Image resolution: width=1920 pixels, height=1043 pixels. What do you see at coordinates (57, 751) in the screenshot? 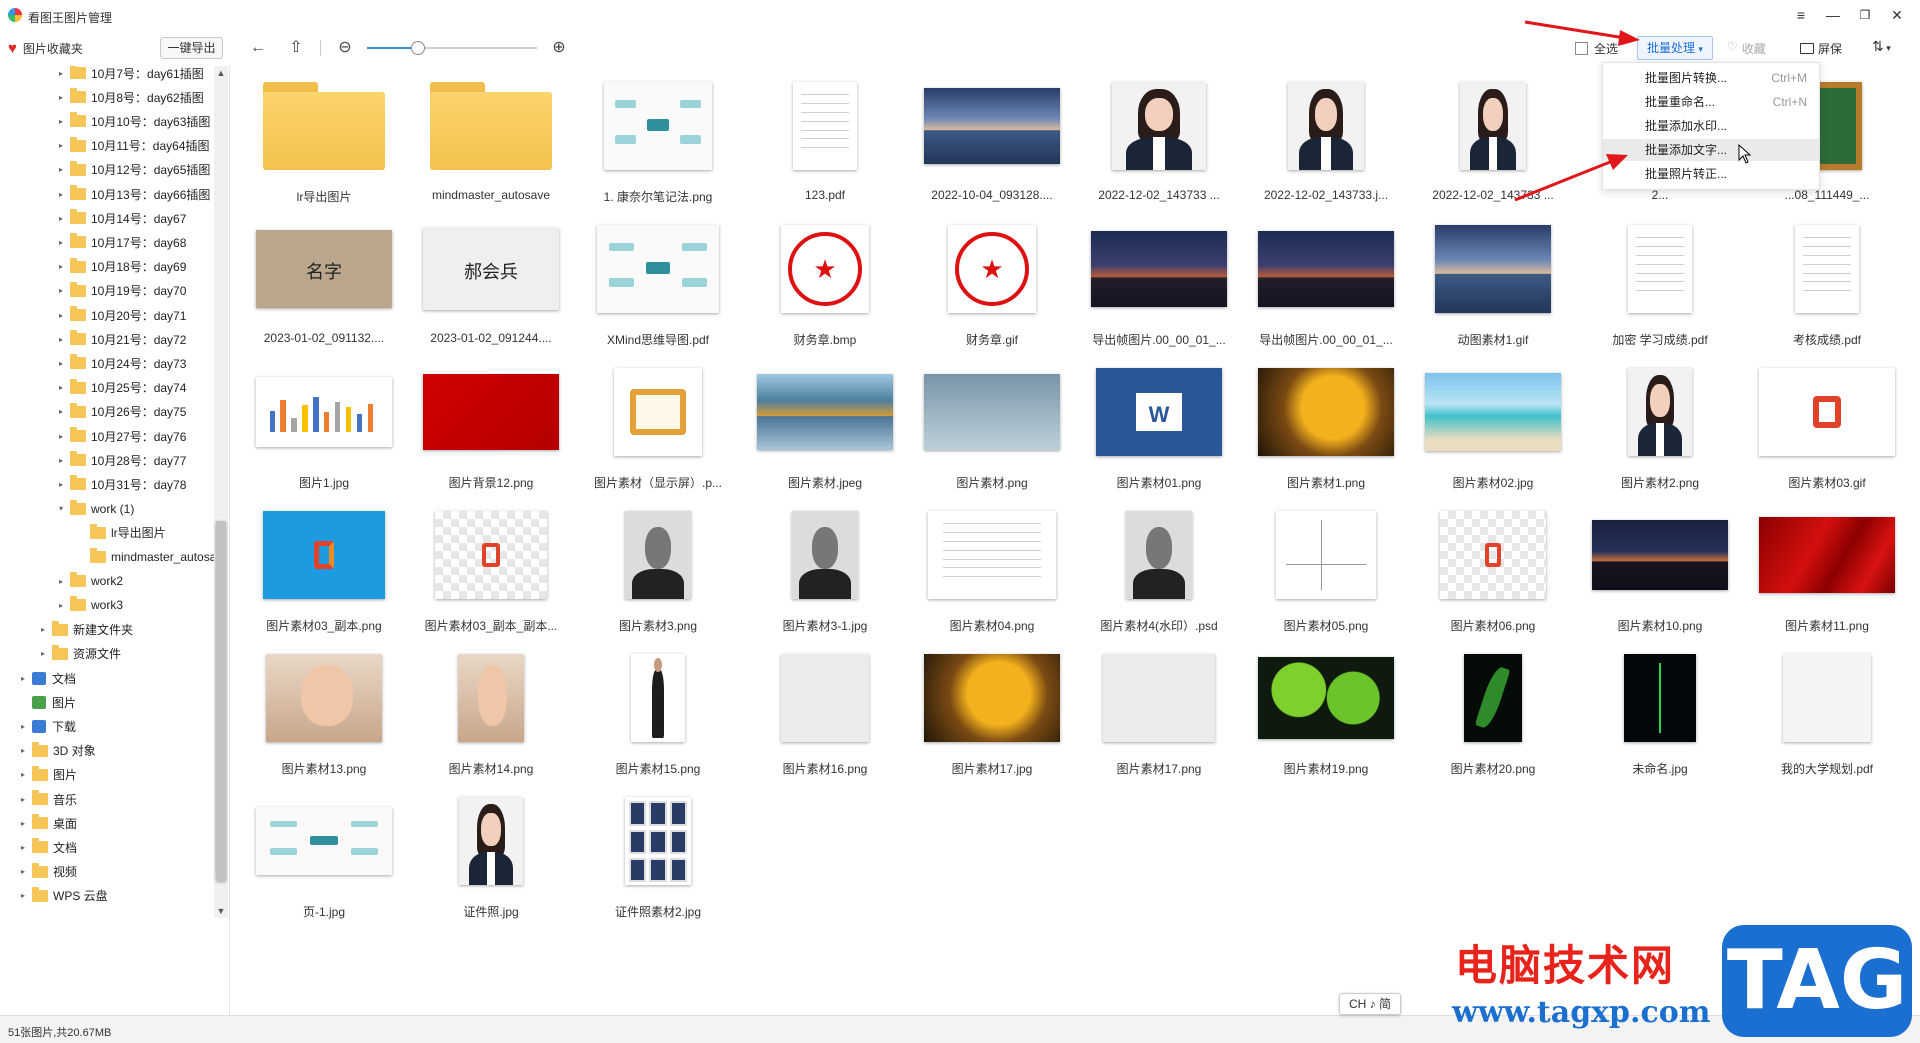
I see `tree-item: ▸ 3D 对象` at bounding box center [57, 751].